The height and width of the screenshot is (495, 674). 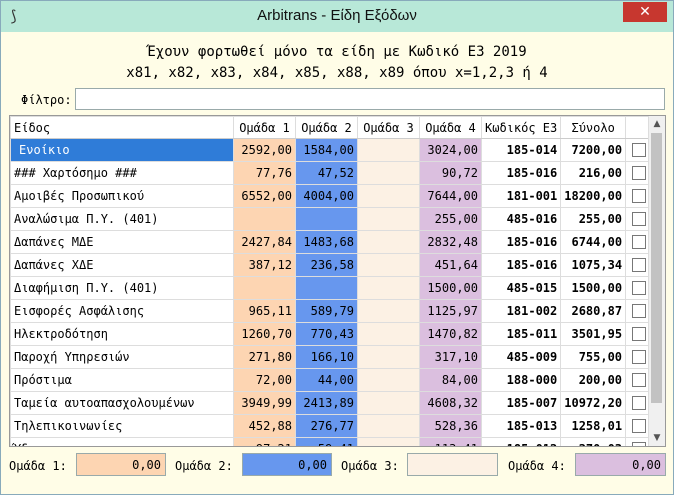 What do you see at coordinates (122, 242) in the screenshot?
I see `item-name-cell: Δαπάνες ΜΔΕ` at bounding box center [122, 242].